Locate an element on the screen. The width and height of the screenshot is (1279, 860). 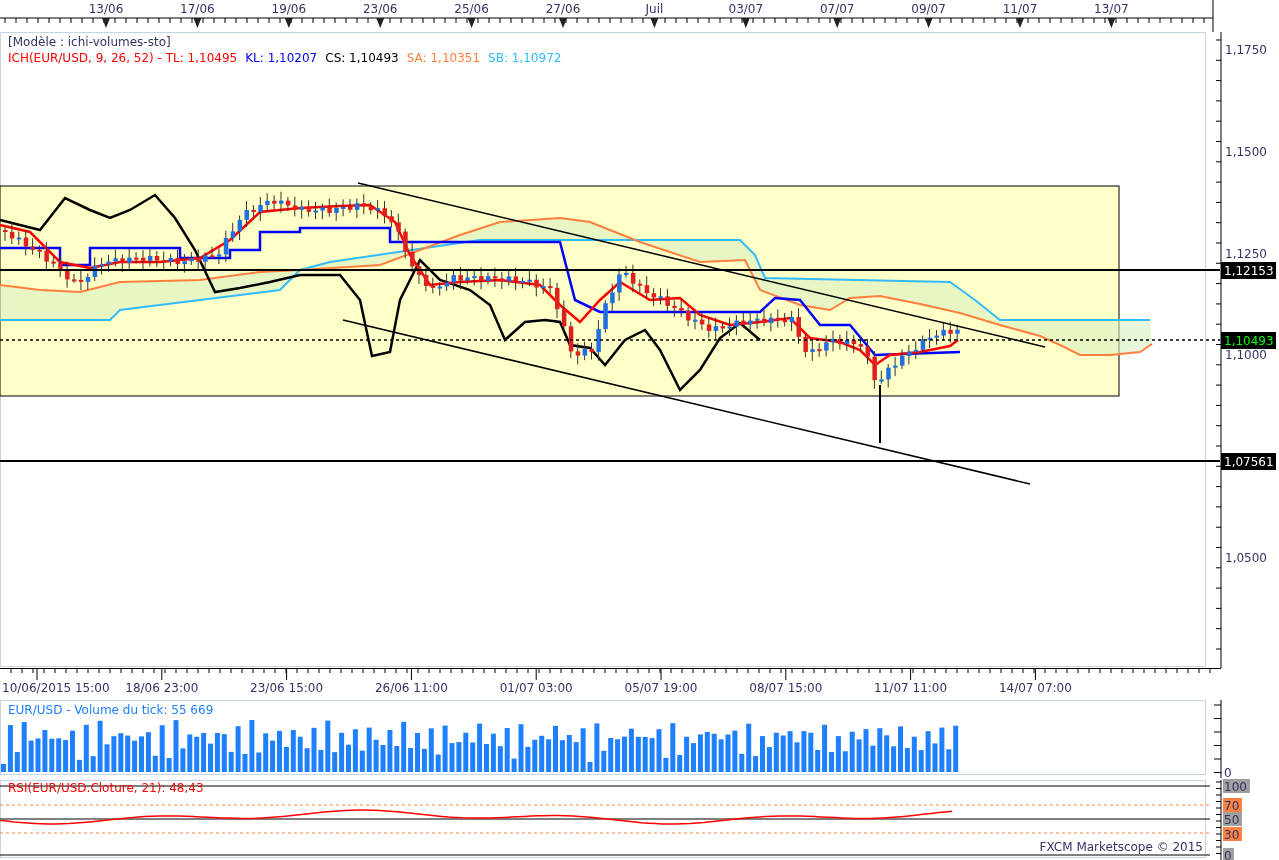
date-label: 27/06 is located at coordinates (563, 9).